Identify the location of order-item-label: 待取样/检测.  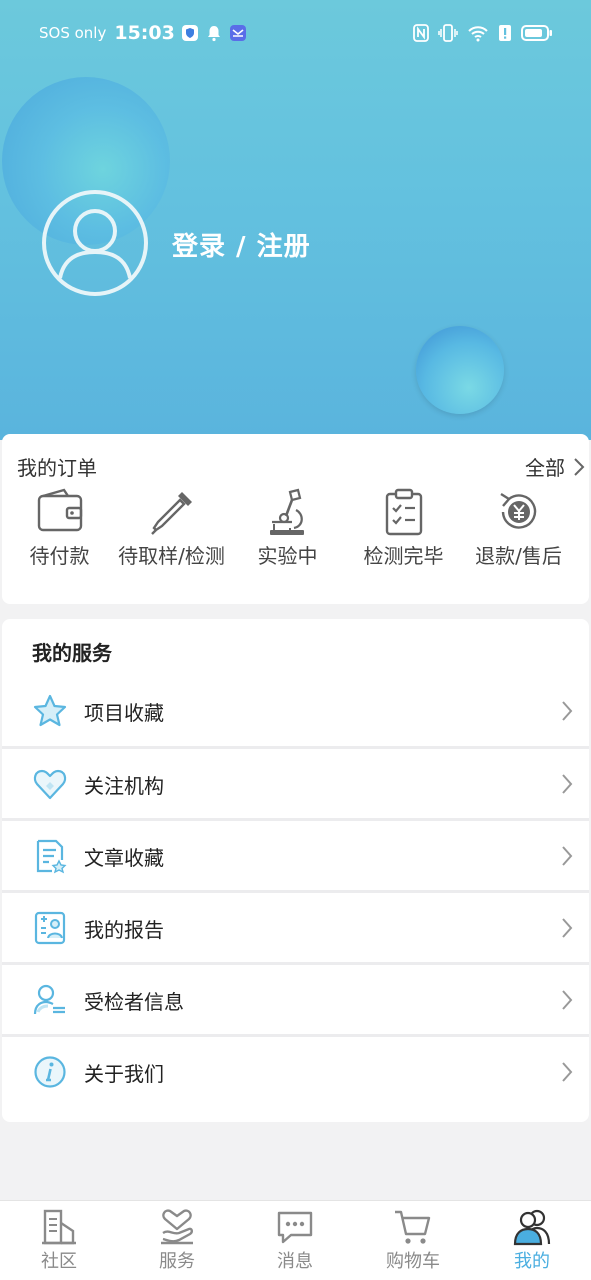
(171, 556).